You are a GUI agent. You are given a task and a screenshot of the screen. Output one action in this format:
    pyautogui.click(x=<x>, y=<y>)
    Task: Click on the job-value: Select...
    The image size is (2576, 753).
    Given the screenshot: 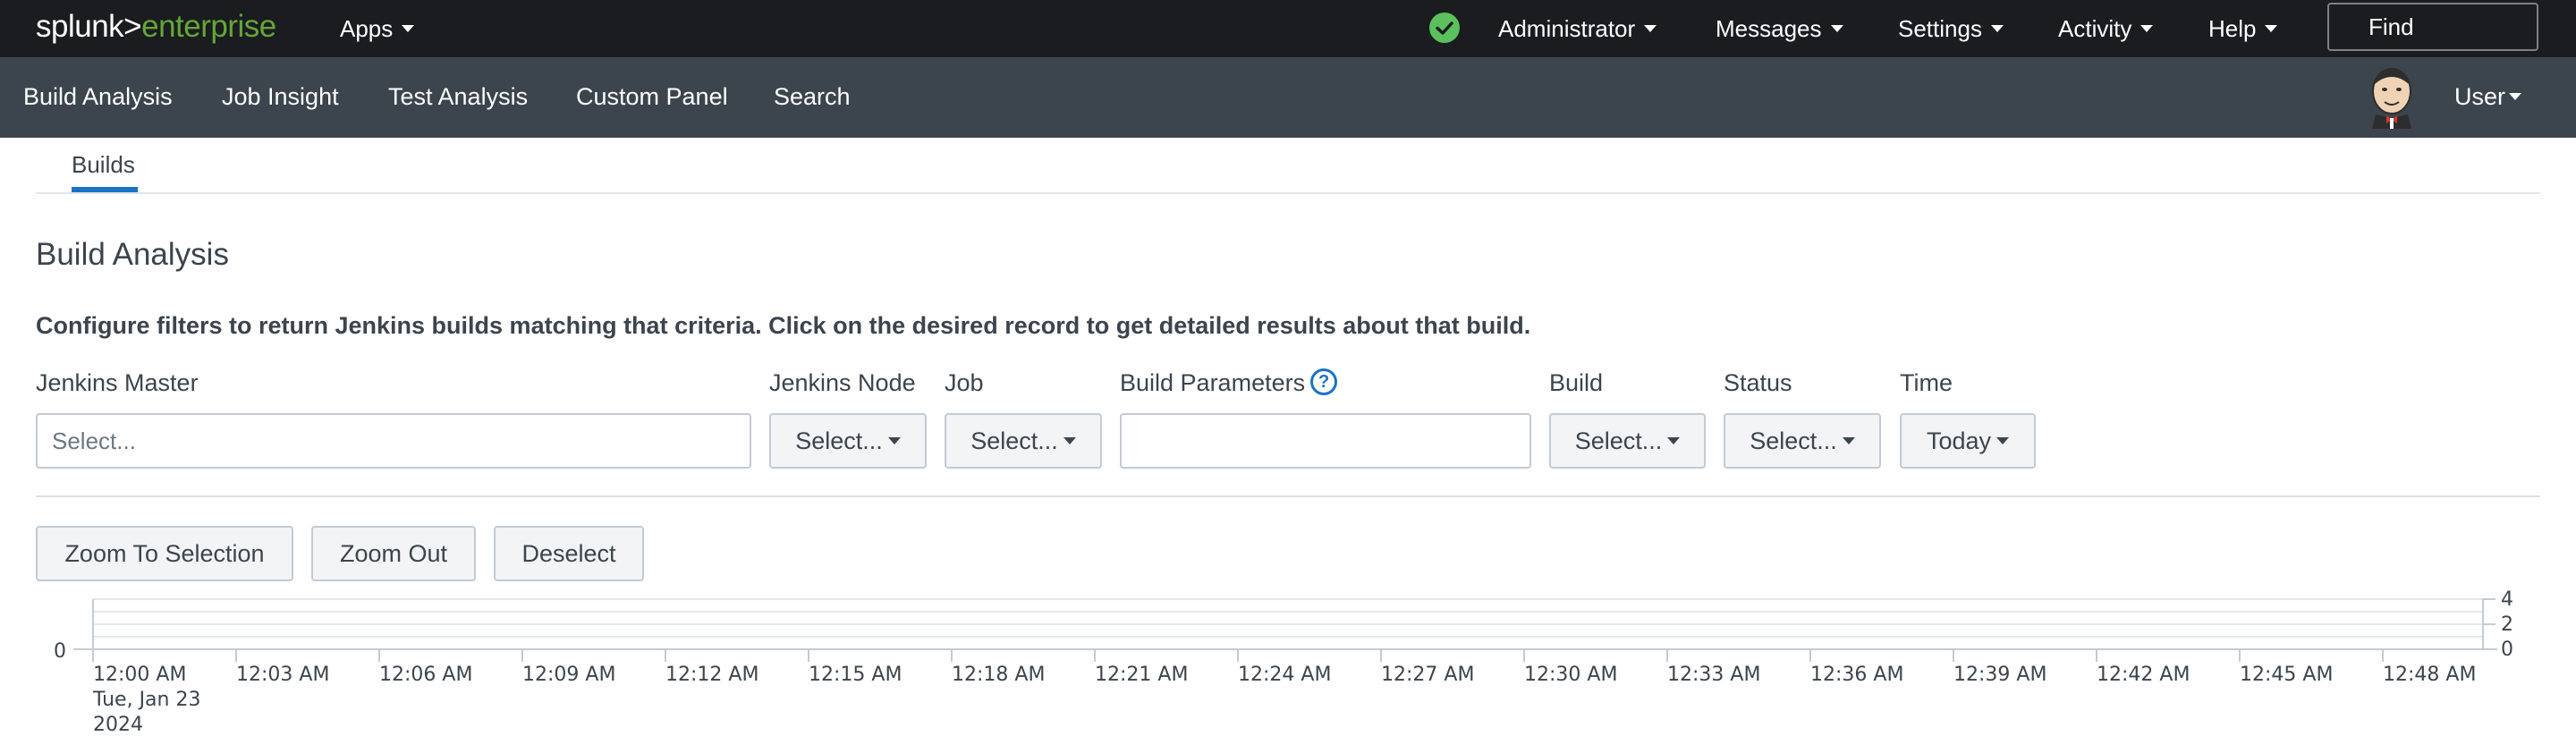 What is the action you would take?
    pyautogui.click(x=1014, y=440)
    